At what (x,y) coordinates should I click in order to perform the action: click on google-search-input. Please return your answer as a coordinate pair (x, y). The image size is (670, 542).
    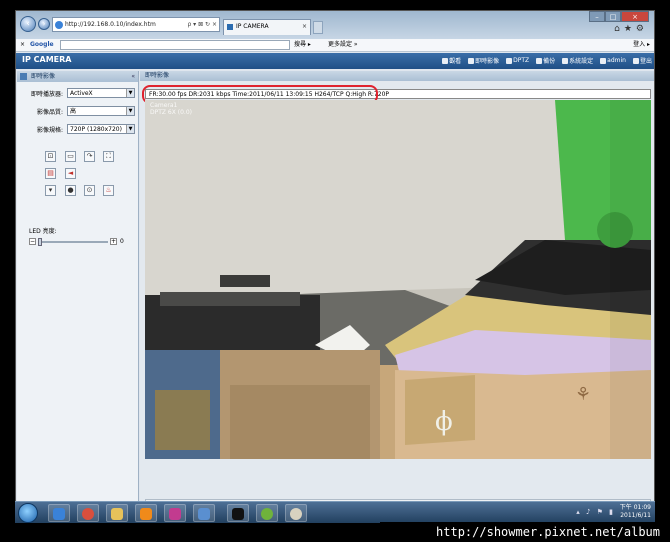
    Looking at the image, I should click on (175, 45).